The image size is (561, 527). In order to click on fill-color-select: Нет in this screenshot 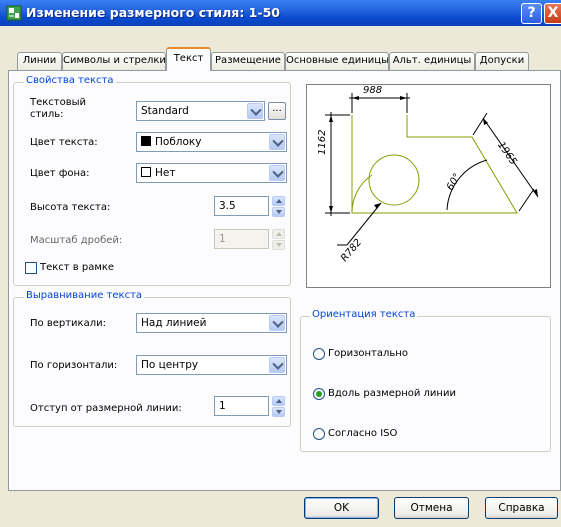, I will do `click(211, 173)`.